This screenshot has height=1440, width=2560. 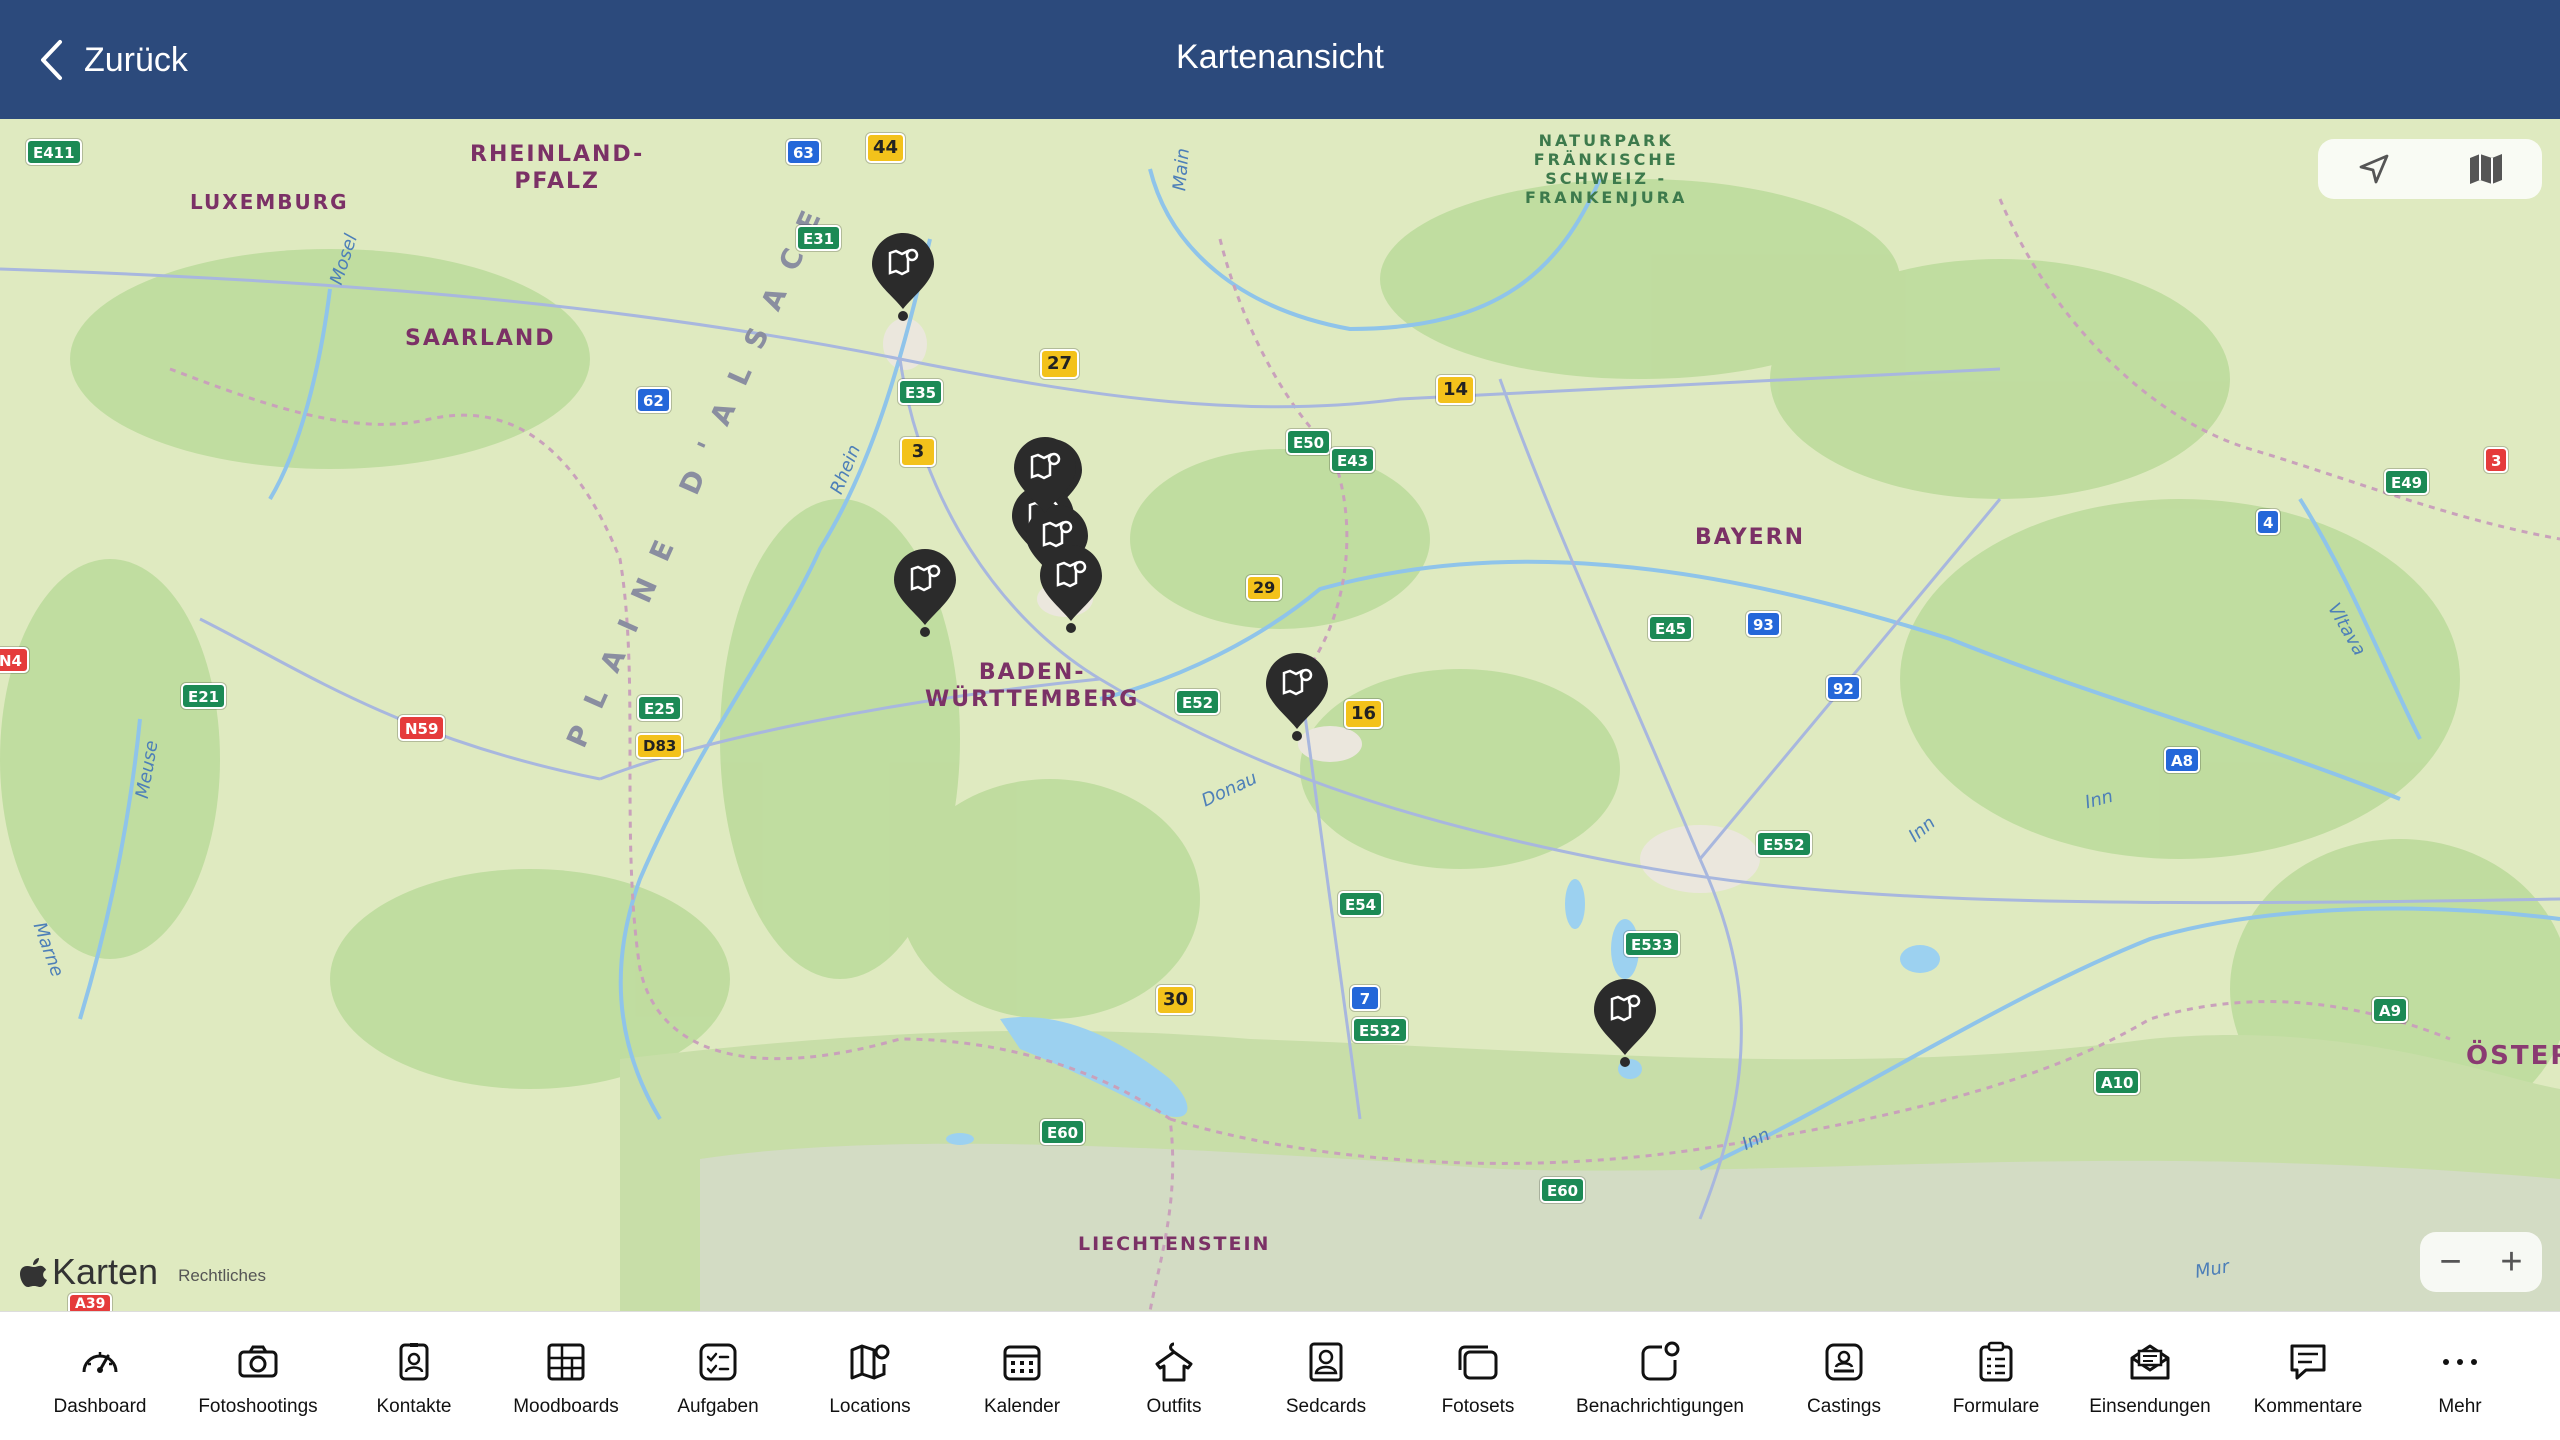 What do you see at coordinates (204, 696) in the screenshot?
I see `road-shield: E21` at bounding box center [204, 696].